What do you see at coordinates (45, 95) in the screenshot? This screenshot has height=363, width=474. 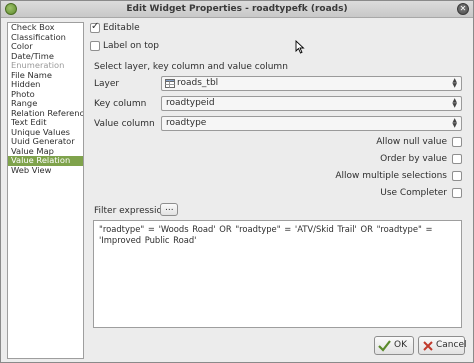 I see `widget-type-item: Photo` at bounding box center [45, 95].